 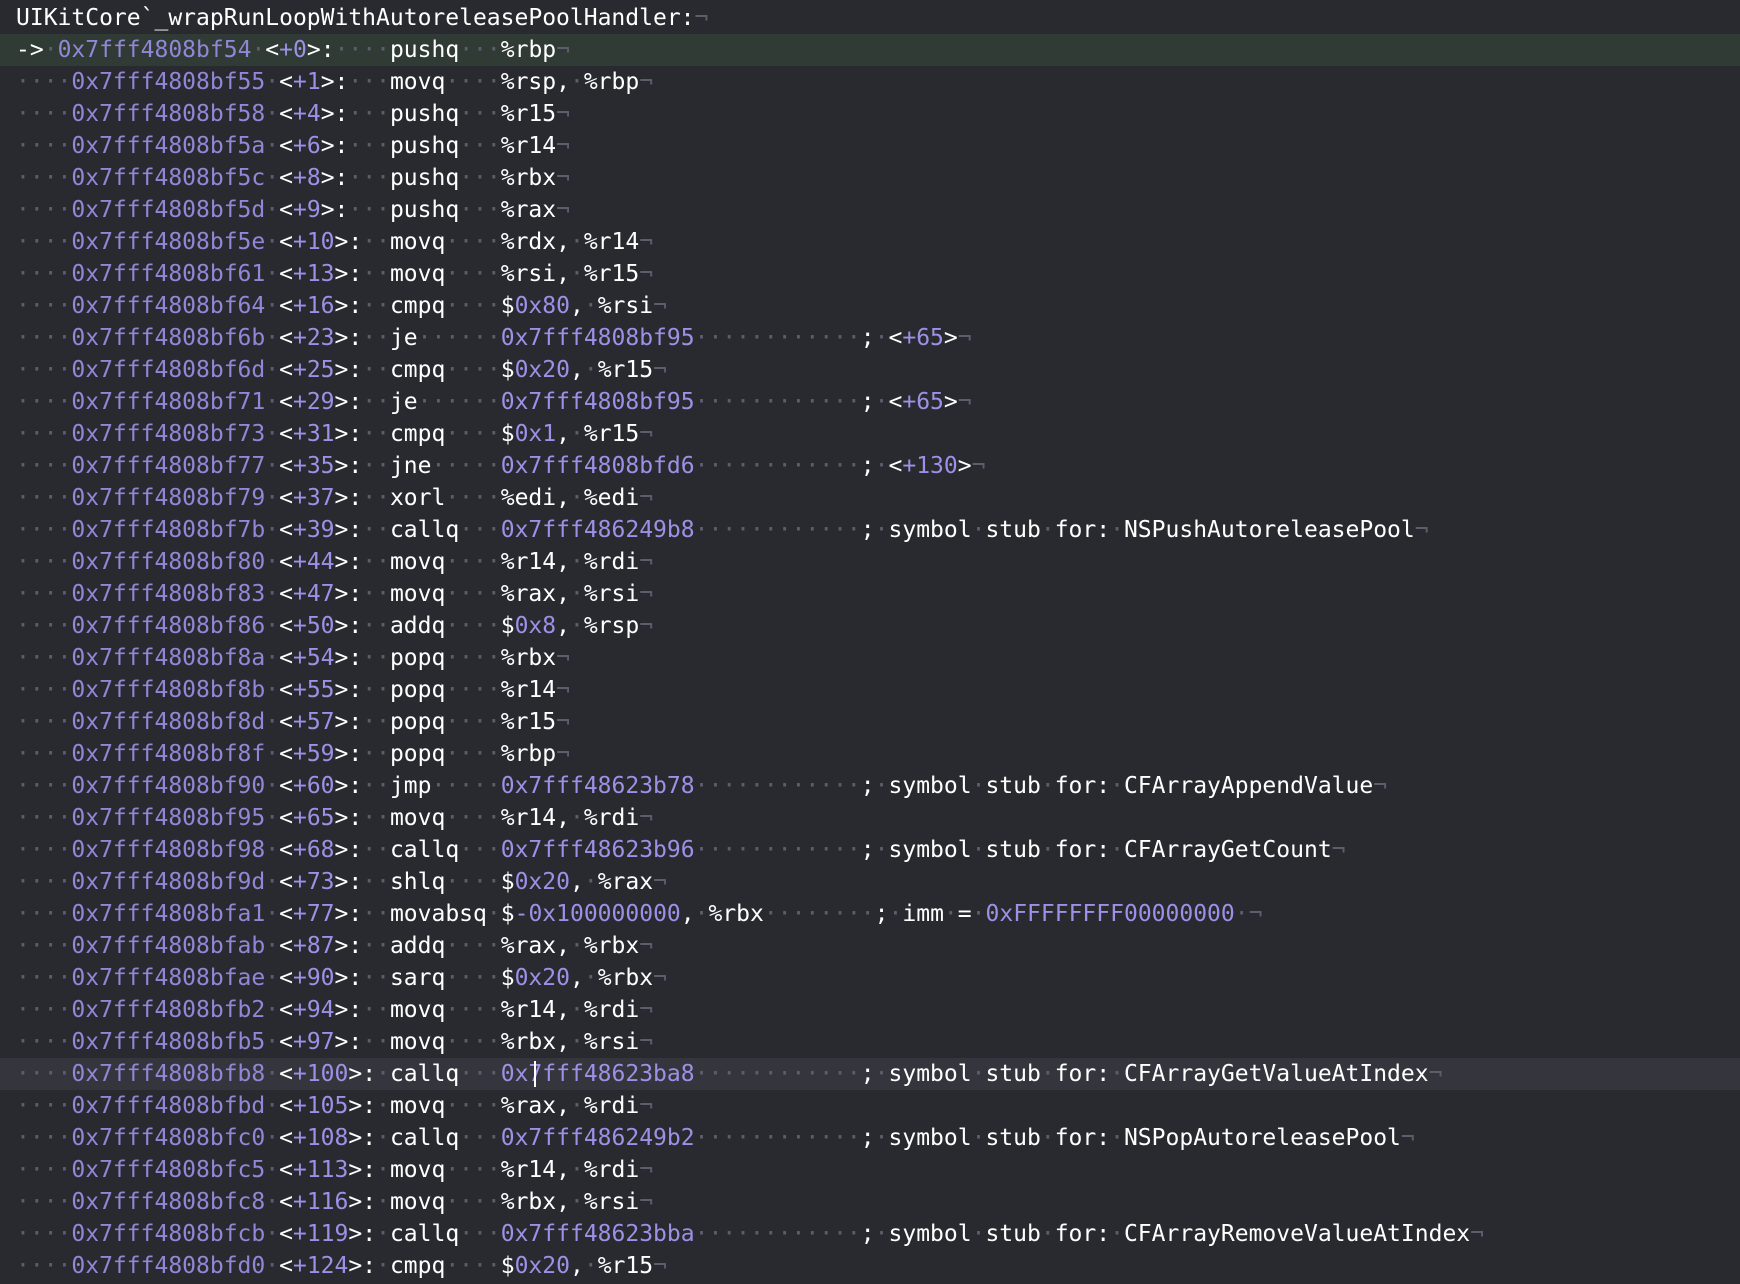 What do you see at coordinates (410, 466) in the screenshot?
I see `instruction-mnemonic: jne` at bounding box center [410, 466].